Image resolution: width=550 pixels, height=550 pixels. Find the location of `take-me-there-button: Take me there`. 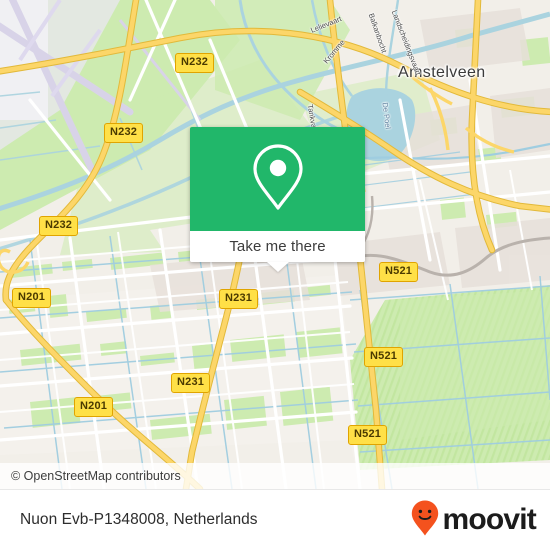

take-me-there-button: Take me there is located at coordinates (277, 251).